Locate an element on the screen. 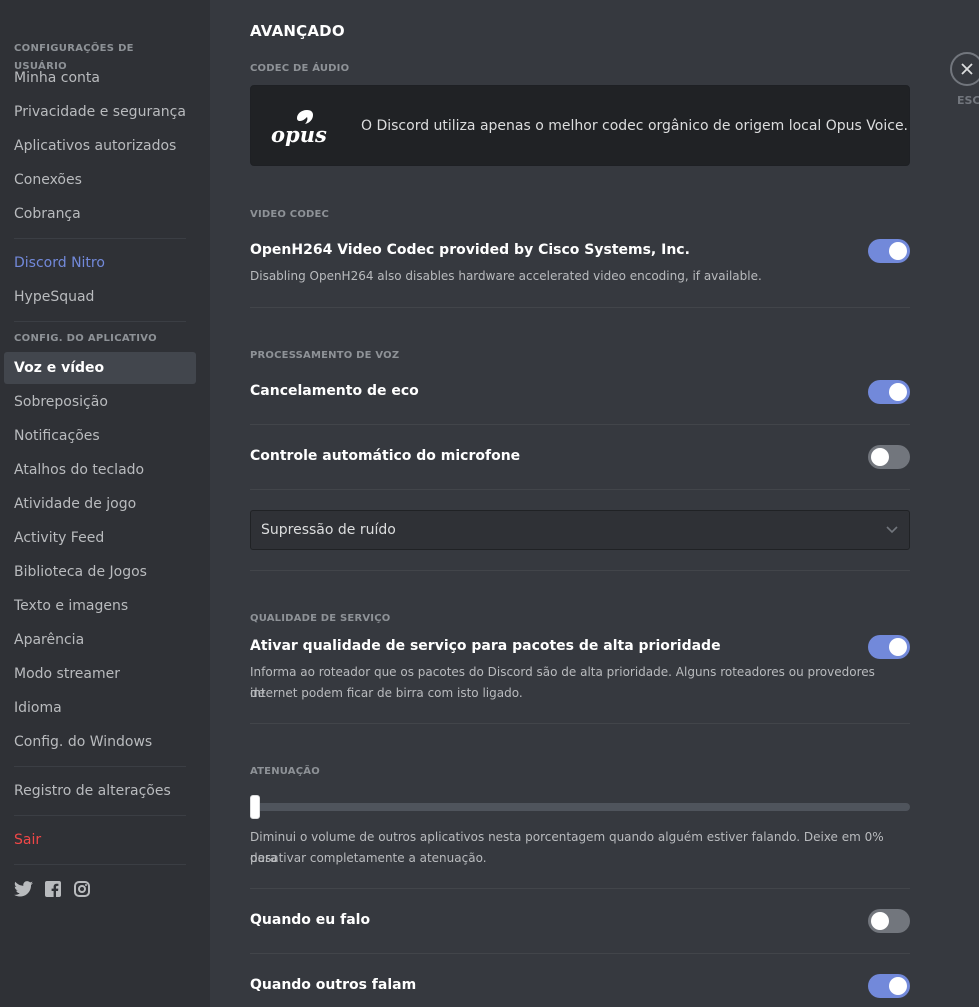 Image resolution: width=979 pixels, height=1007 pixels. attenuation-description-line2: desativar completamente a atenuação. is located at coordinates (368, 858).